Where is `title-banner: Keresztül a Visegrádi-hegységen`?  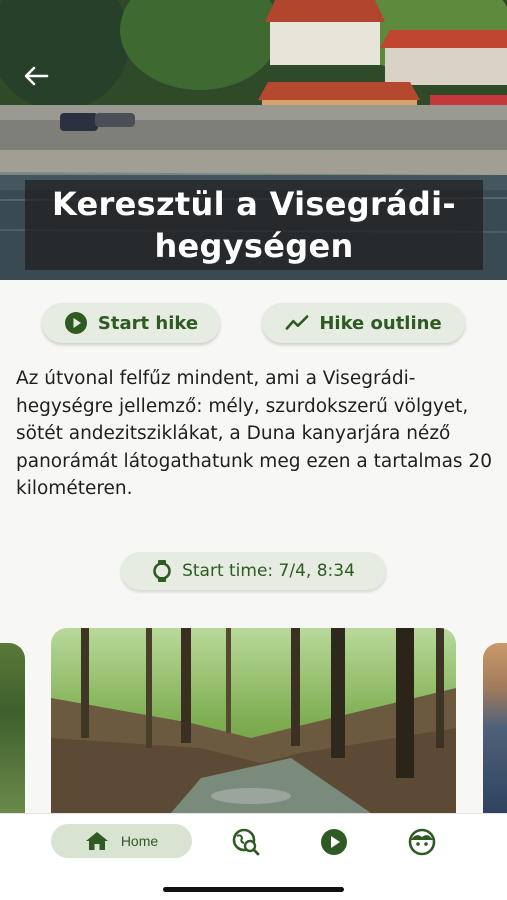
title-banner: Keresztül a Visegrádi-hegységen is located at coordinates (254, 225).